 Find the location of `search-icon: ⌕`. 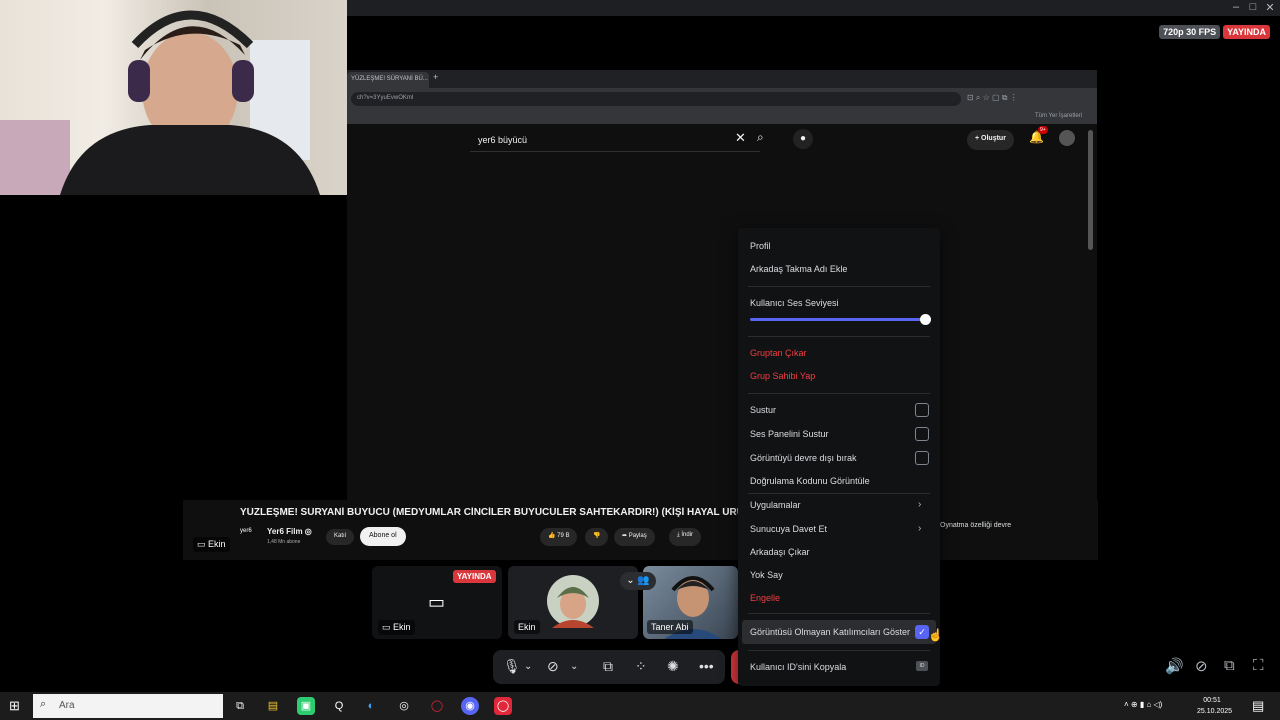

search-icon: ⌕ is located at coordinates (760, 137).